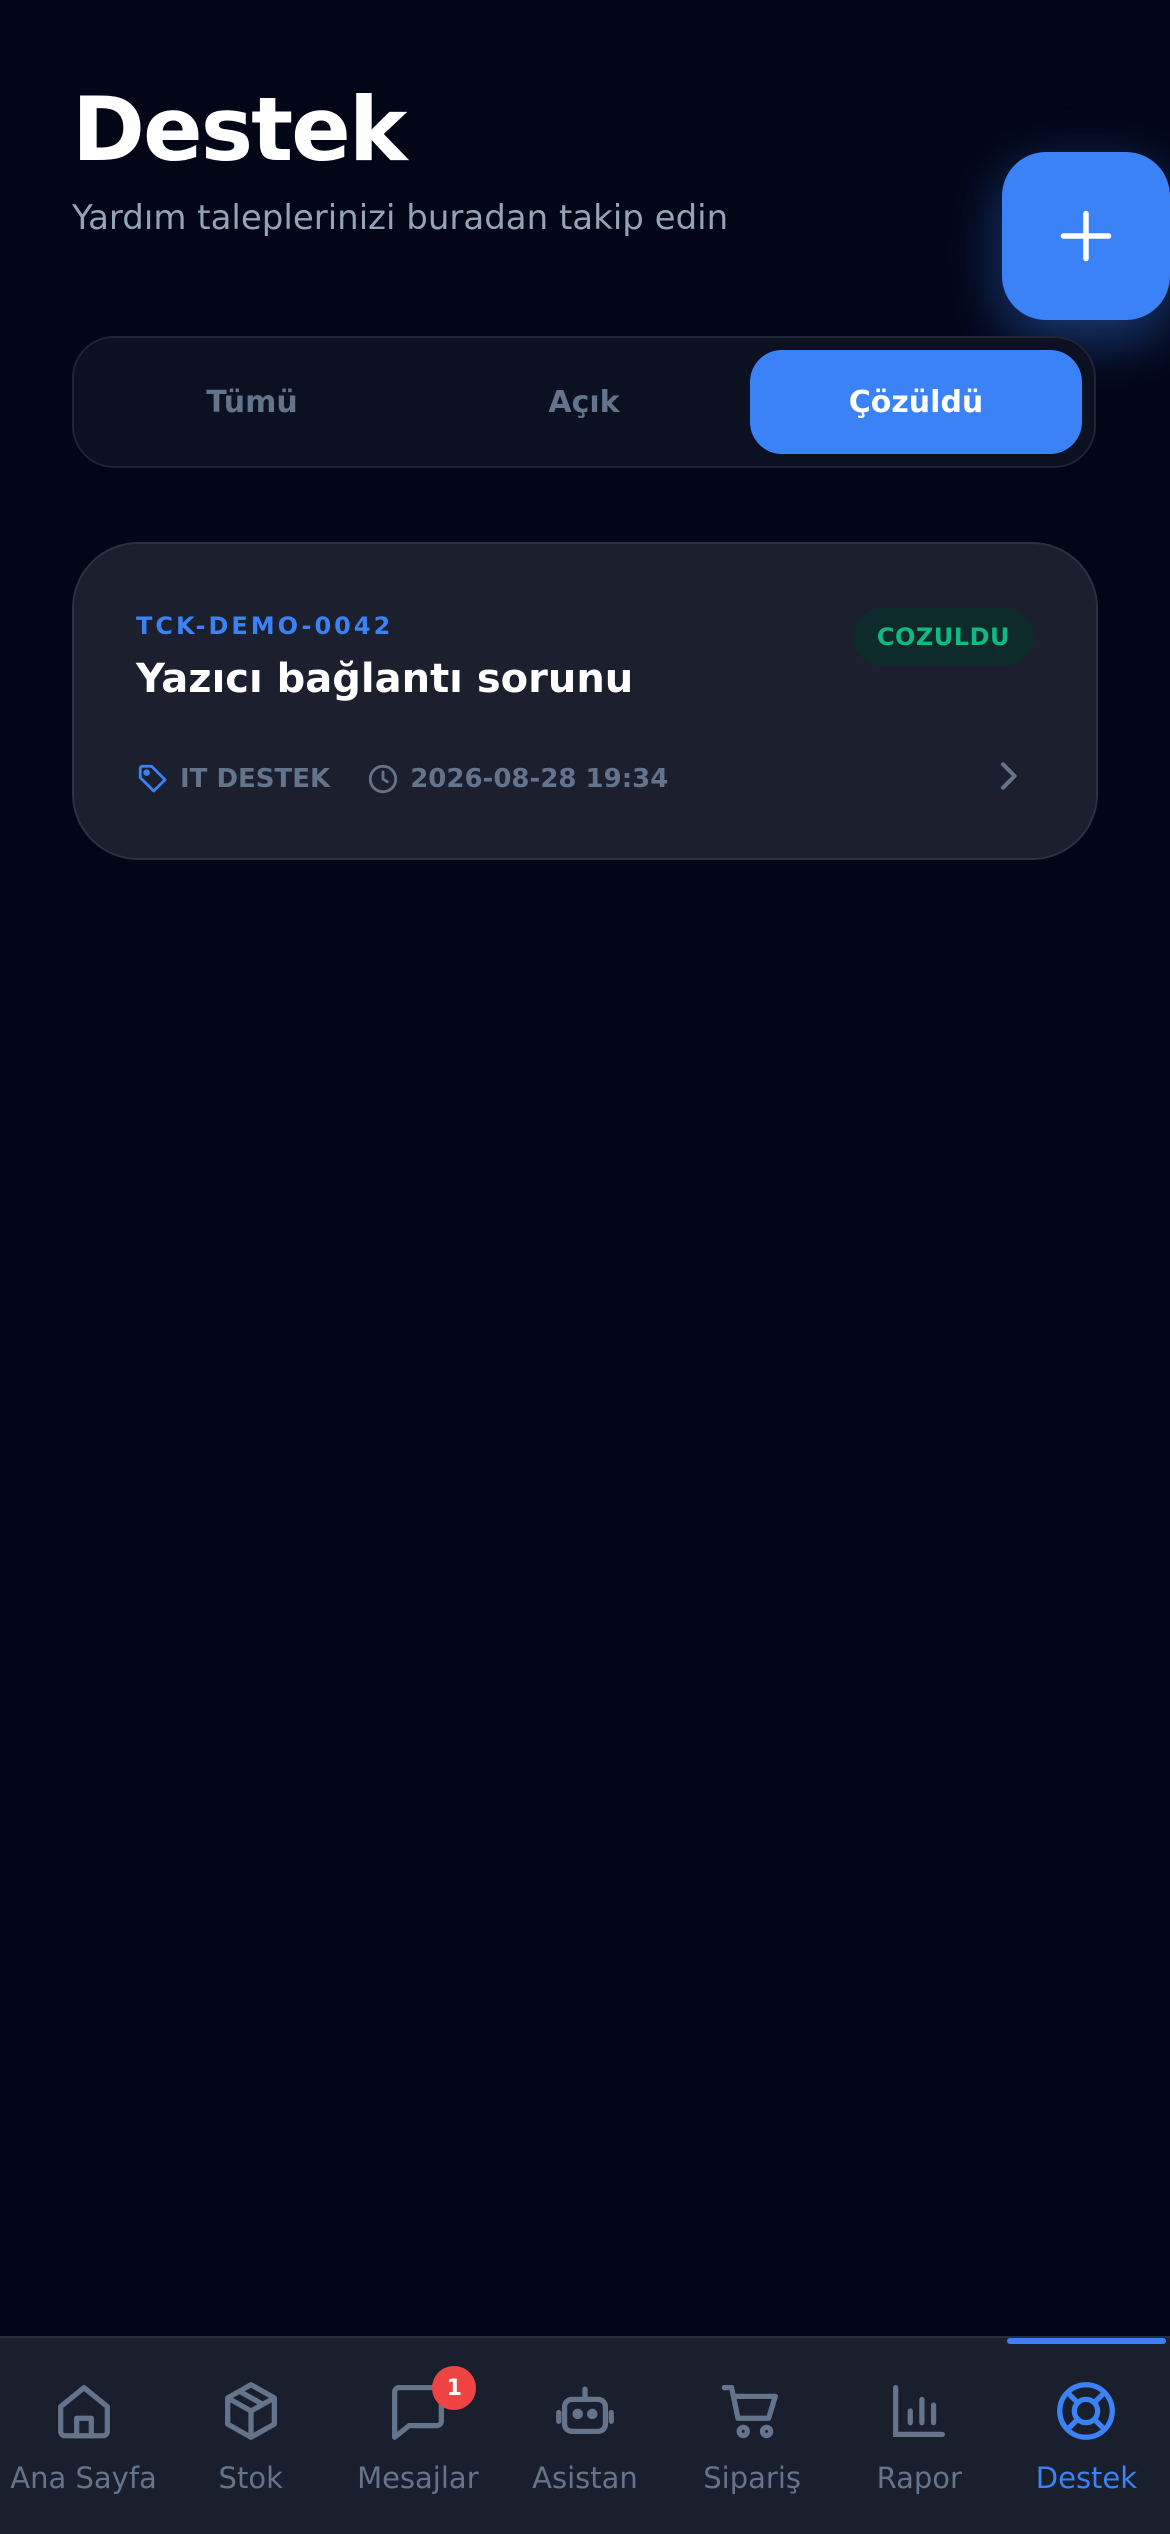 The image size is (1170, 2534). I want to click on ticket-title: Yazıcı bağlantı sorunu, so click(385, 679).